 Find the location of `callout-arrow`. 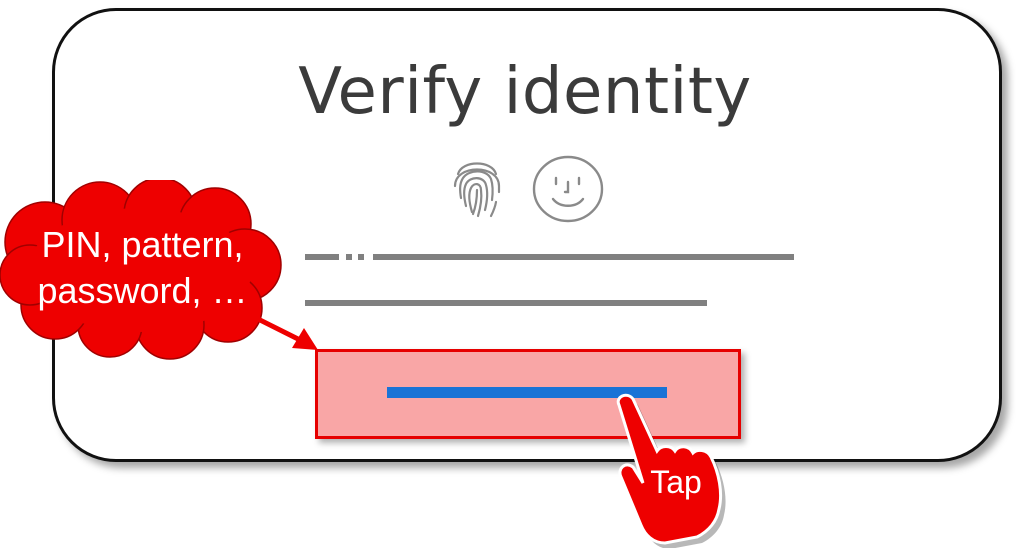

callout-arrow is located at coordinates (280, 329).